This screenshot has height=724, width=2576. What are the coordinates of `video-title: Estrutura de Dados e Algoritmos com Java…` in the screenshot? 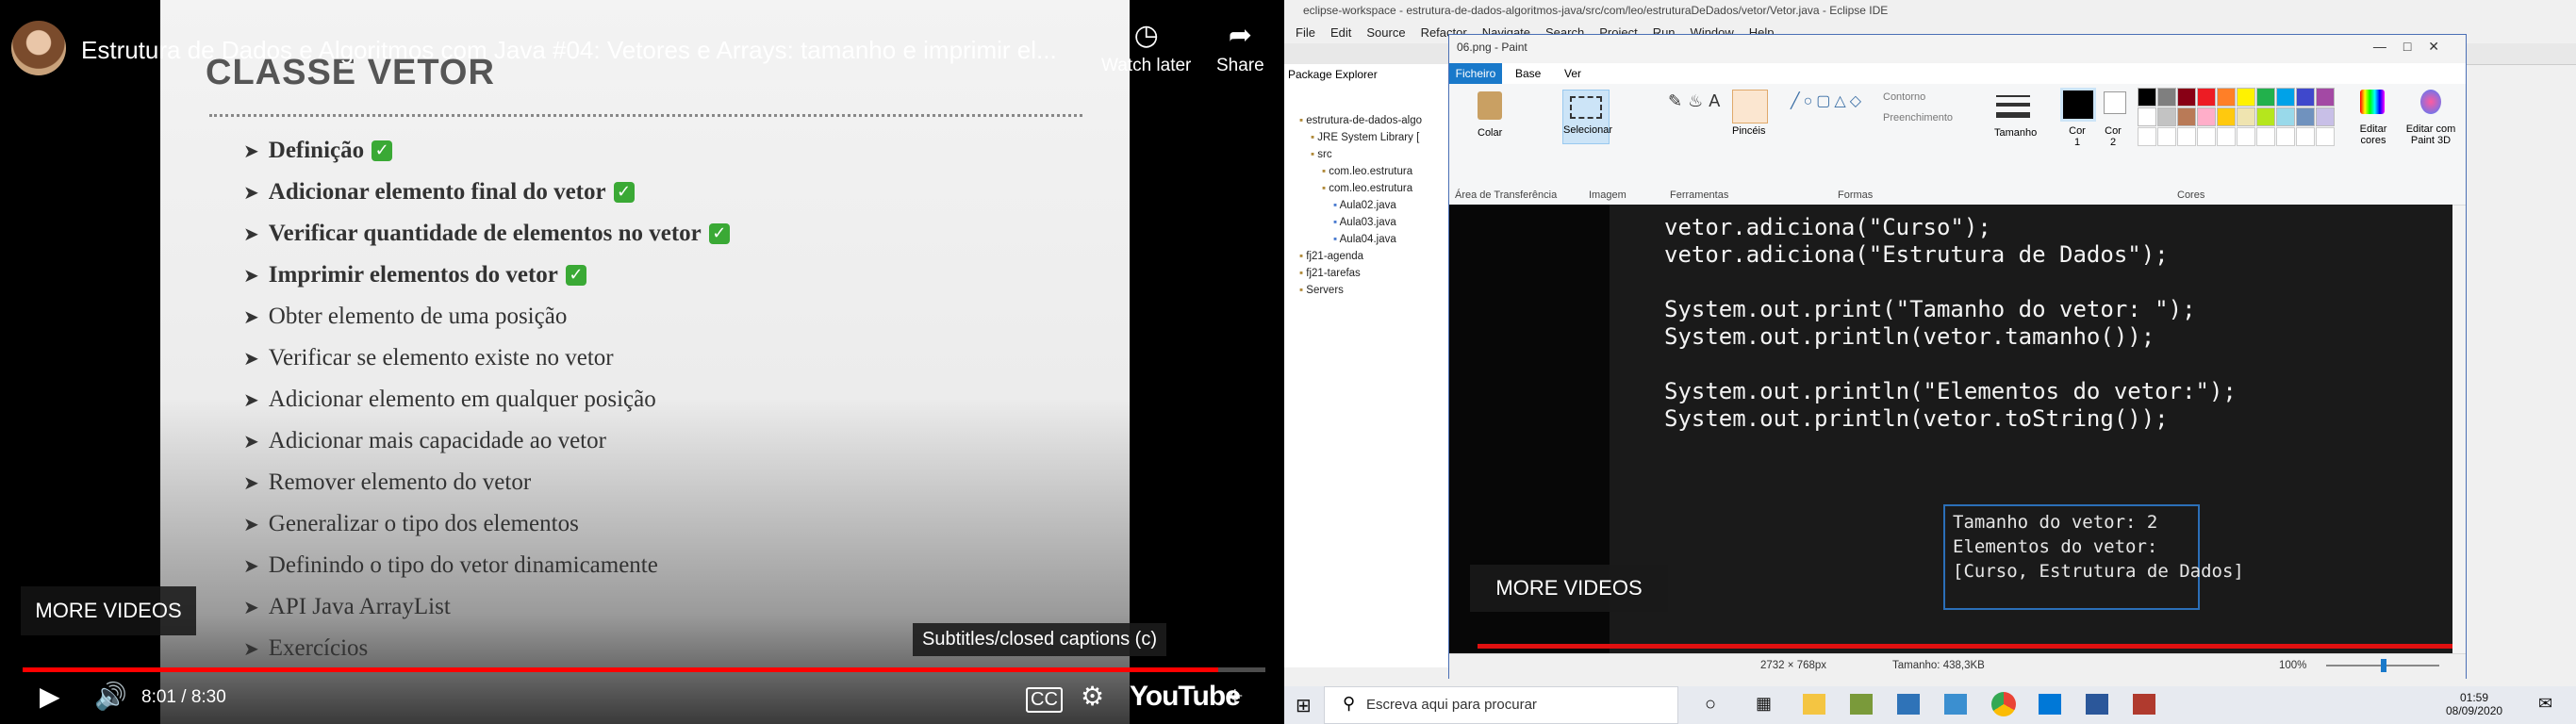 It's located at (569, 50).